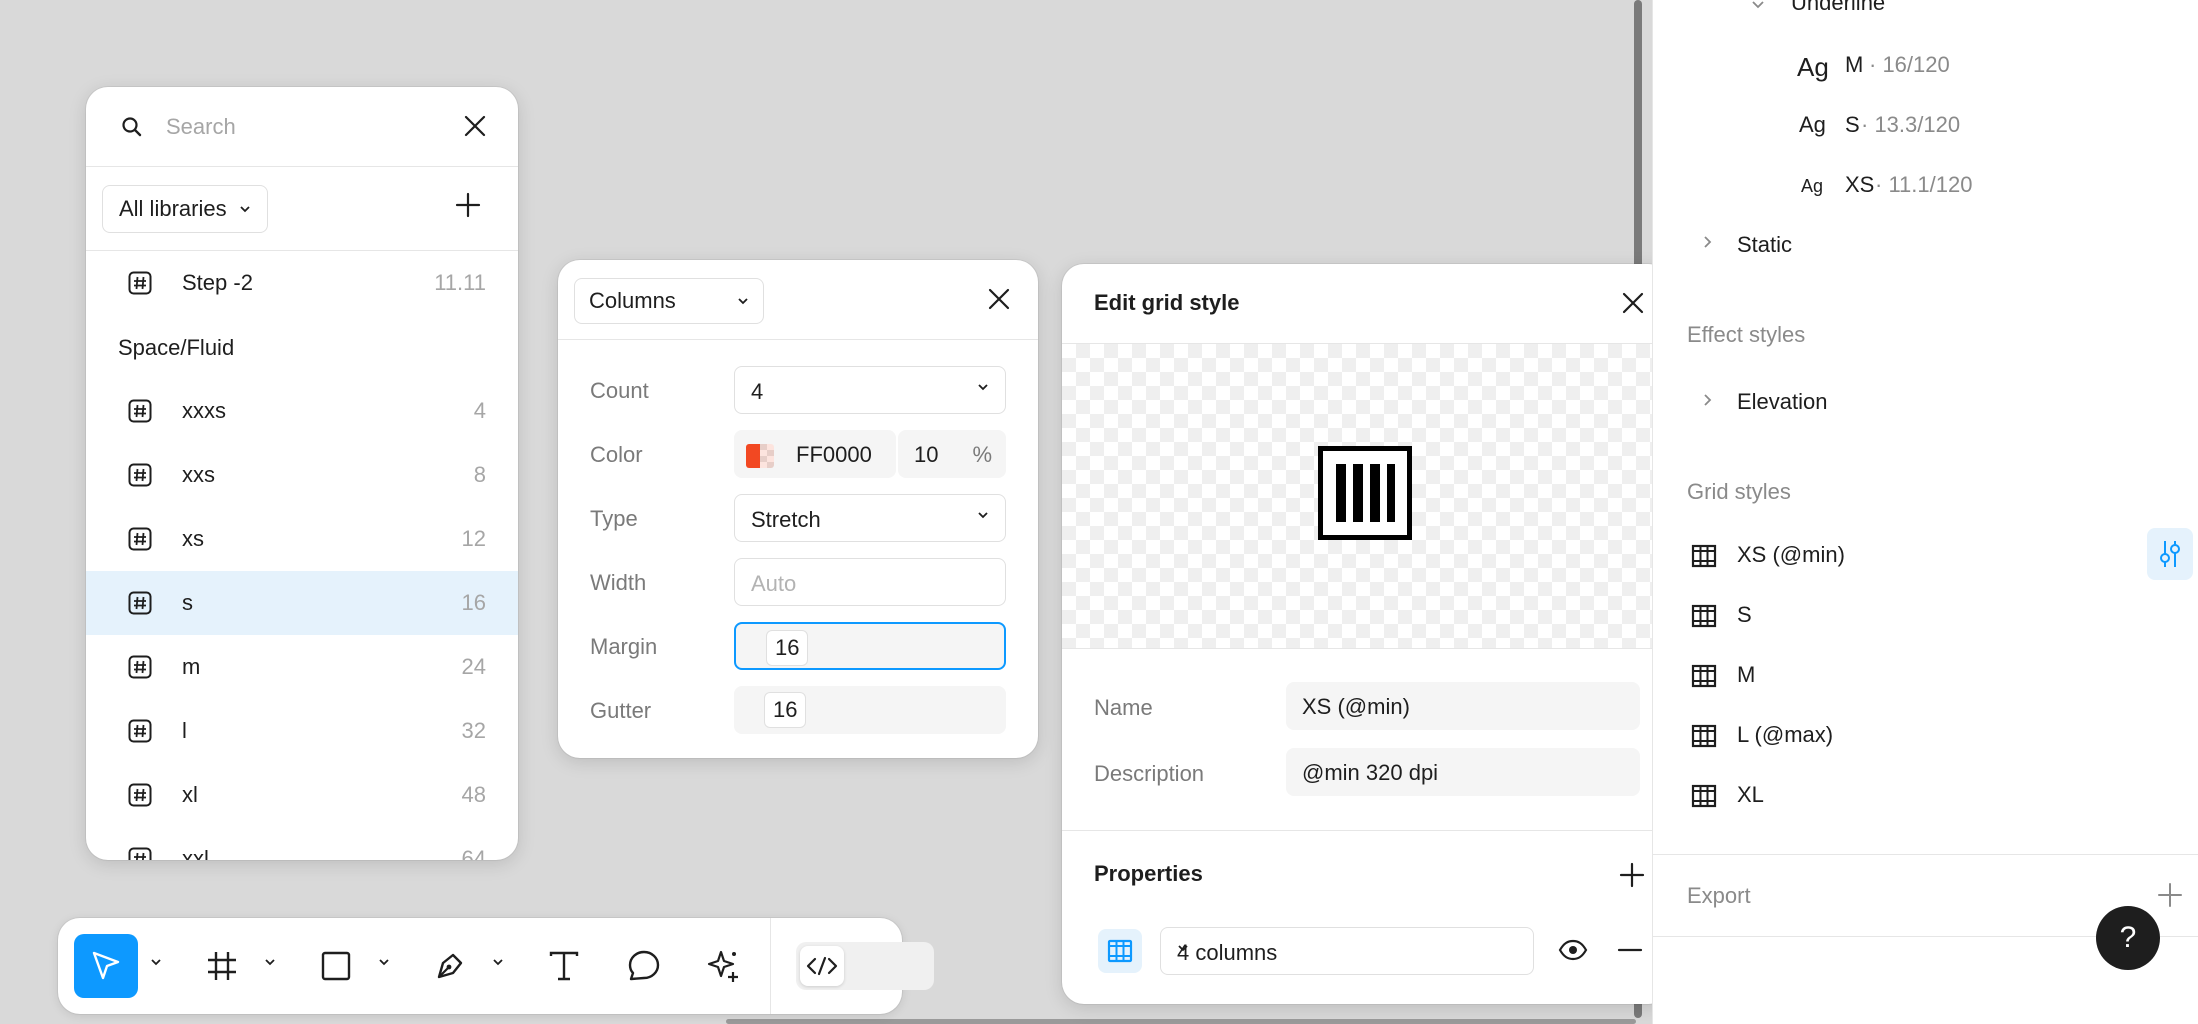 The height and width of the screenshot is (1024, 2198). I want to click on grid-style-item: S, so click(1925, 615).